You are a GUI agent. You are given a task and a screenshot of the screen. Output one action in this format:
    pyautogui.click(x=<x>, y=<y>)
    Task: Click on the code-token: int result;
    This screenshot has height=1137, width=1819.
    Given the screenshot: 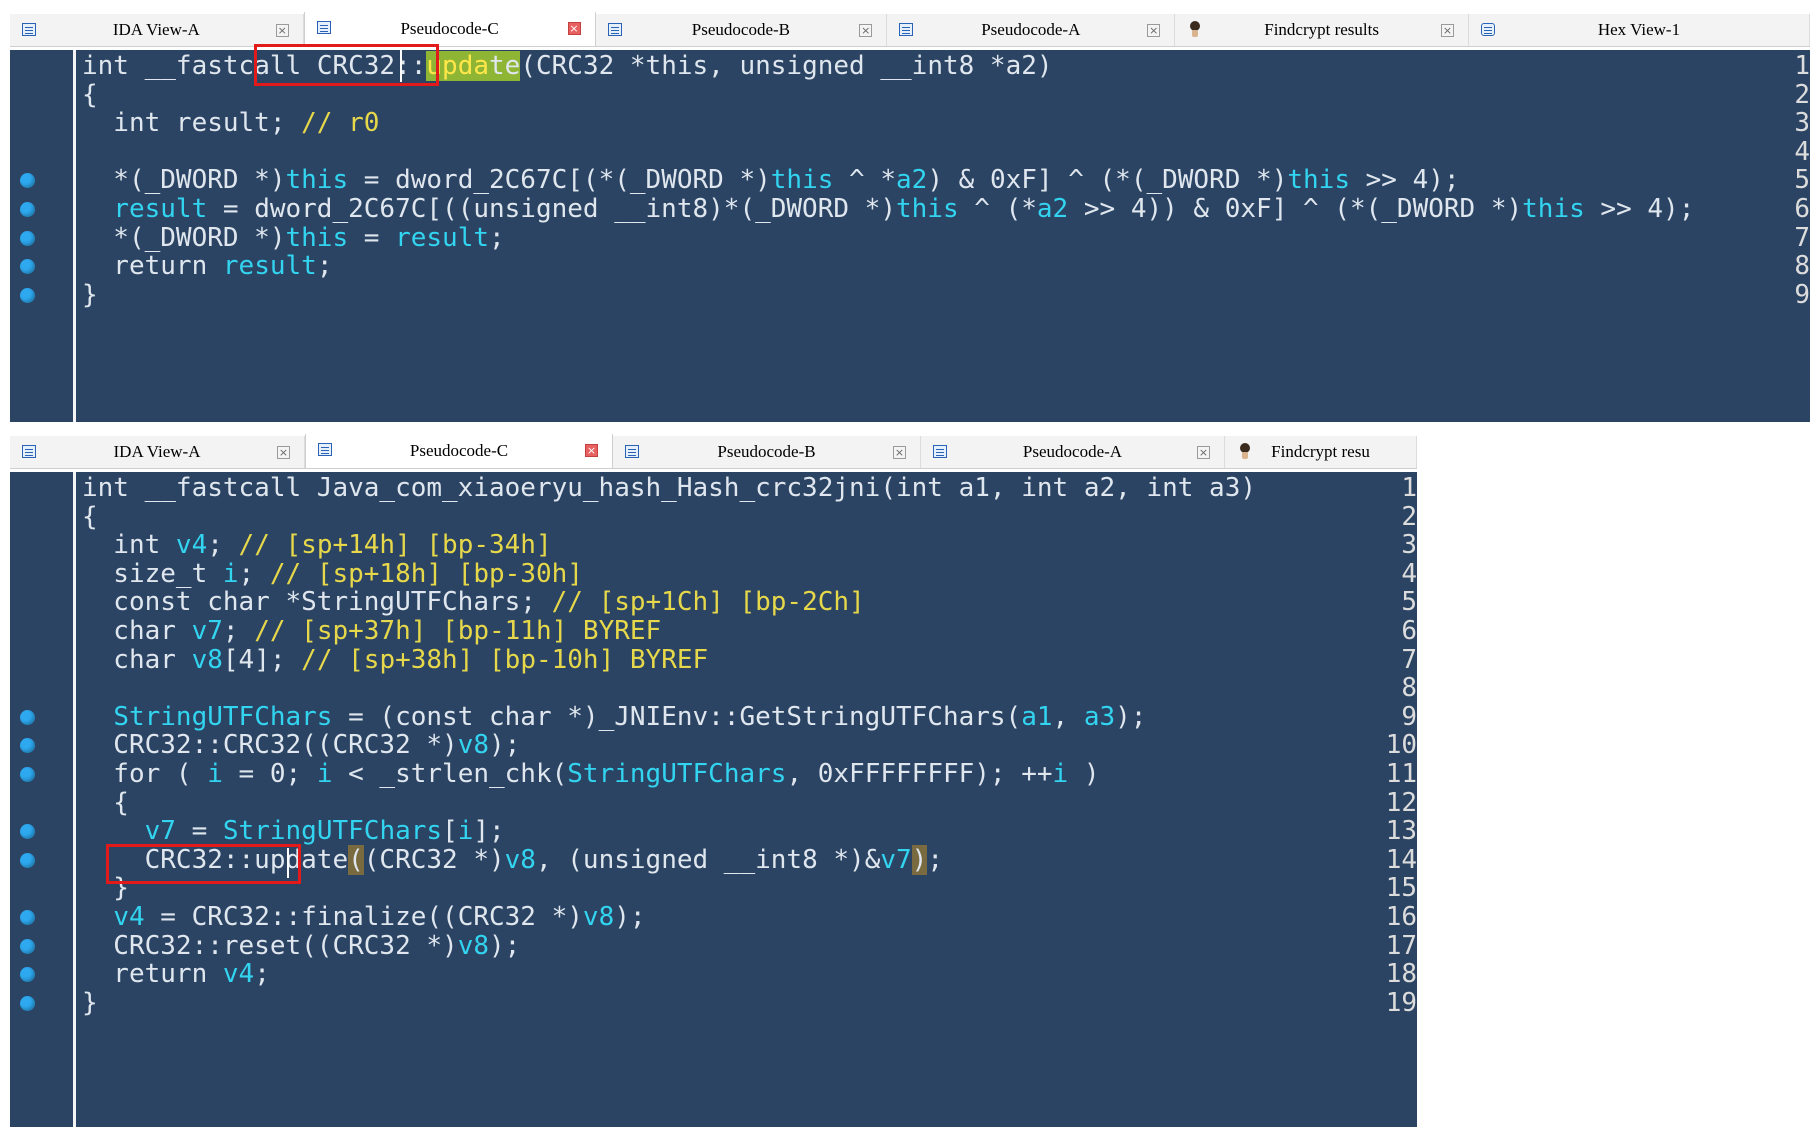 What is the action you would take?
    pyautogui.click(x=192, y=123)
    